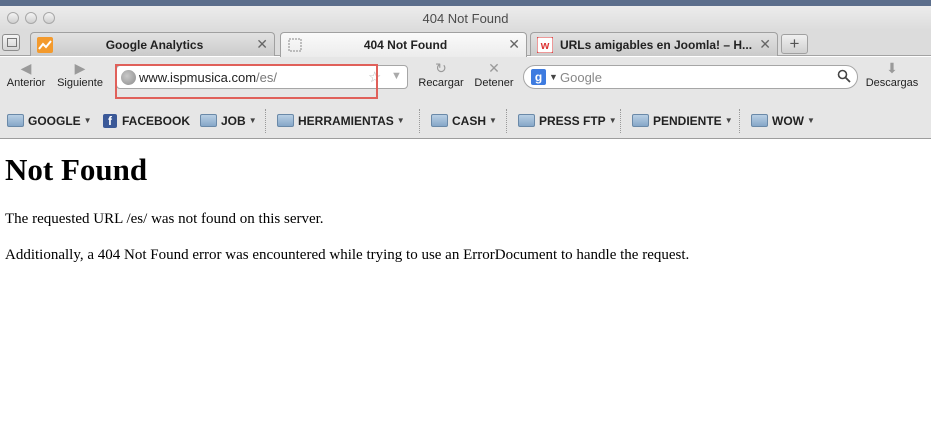  Describe the element at coordinates (233, 120) in the screenshot. I see `bookmark-label: JOB` at that location.